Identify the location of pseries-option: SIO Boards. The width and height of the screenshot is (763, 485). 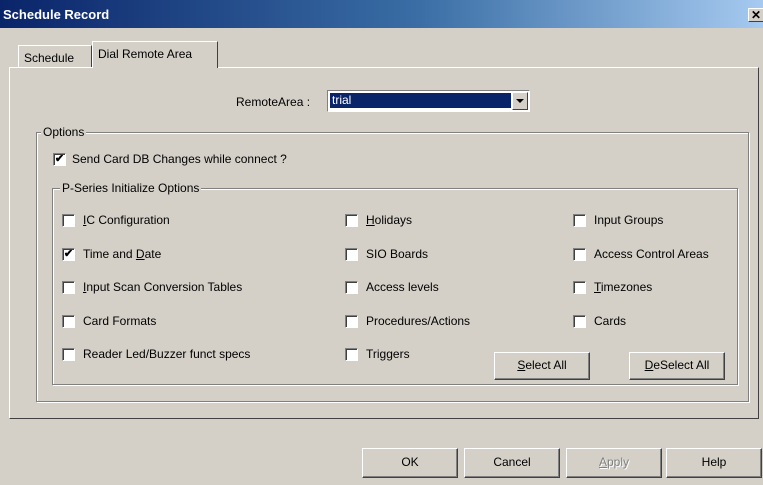
(386, 254).